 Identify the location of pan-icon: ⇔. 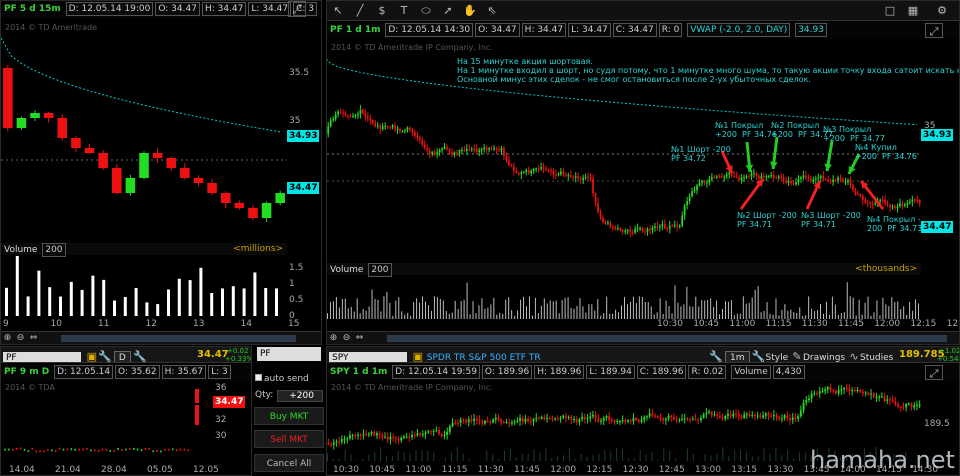
(33, 338).